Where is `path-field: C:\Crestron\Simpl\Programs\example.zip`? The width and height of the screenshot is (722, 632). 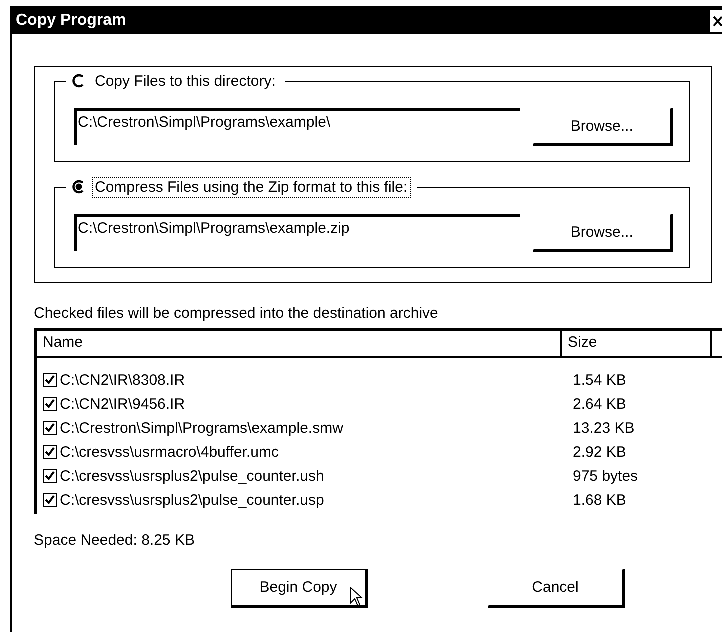 path-field: C:\Crestron\Simpl\Programs\example.zip is located at coordinates (297, 232).